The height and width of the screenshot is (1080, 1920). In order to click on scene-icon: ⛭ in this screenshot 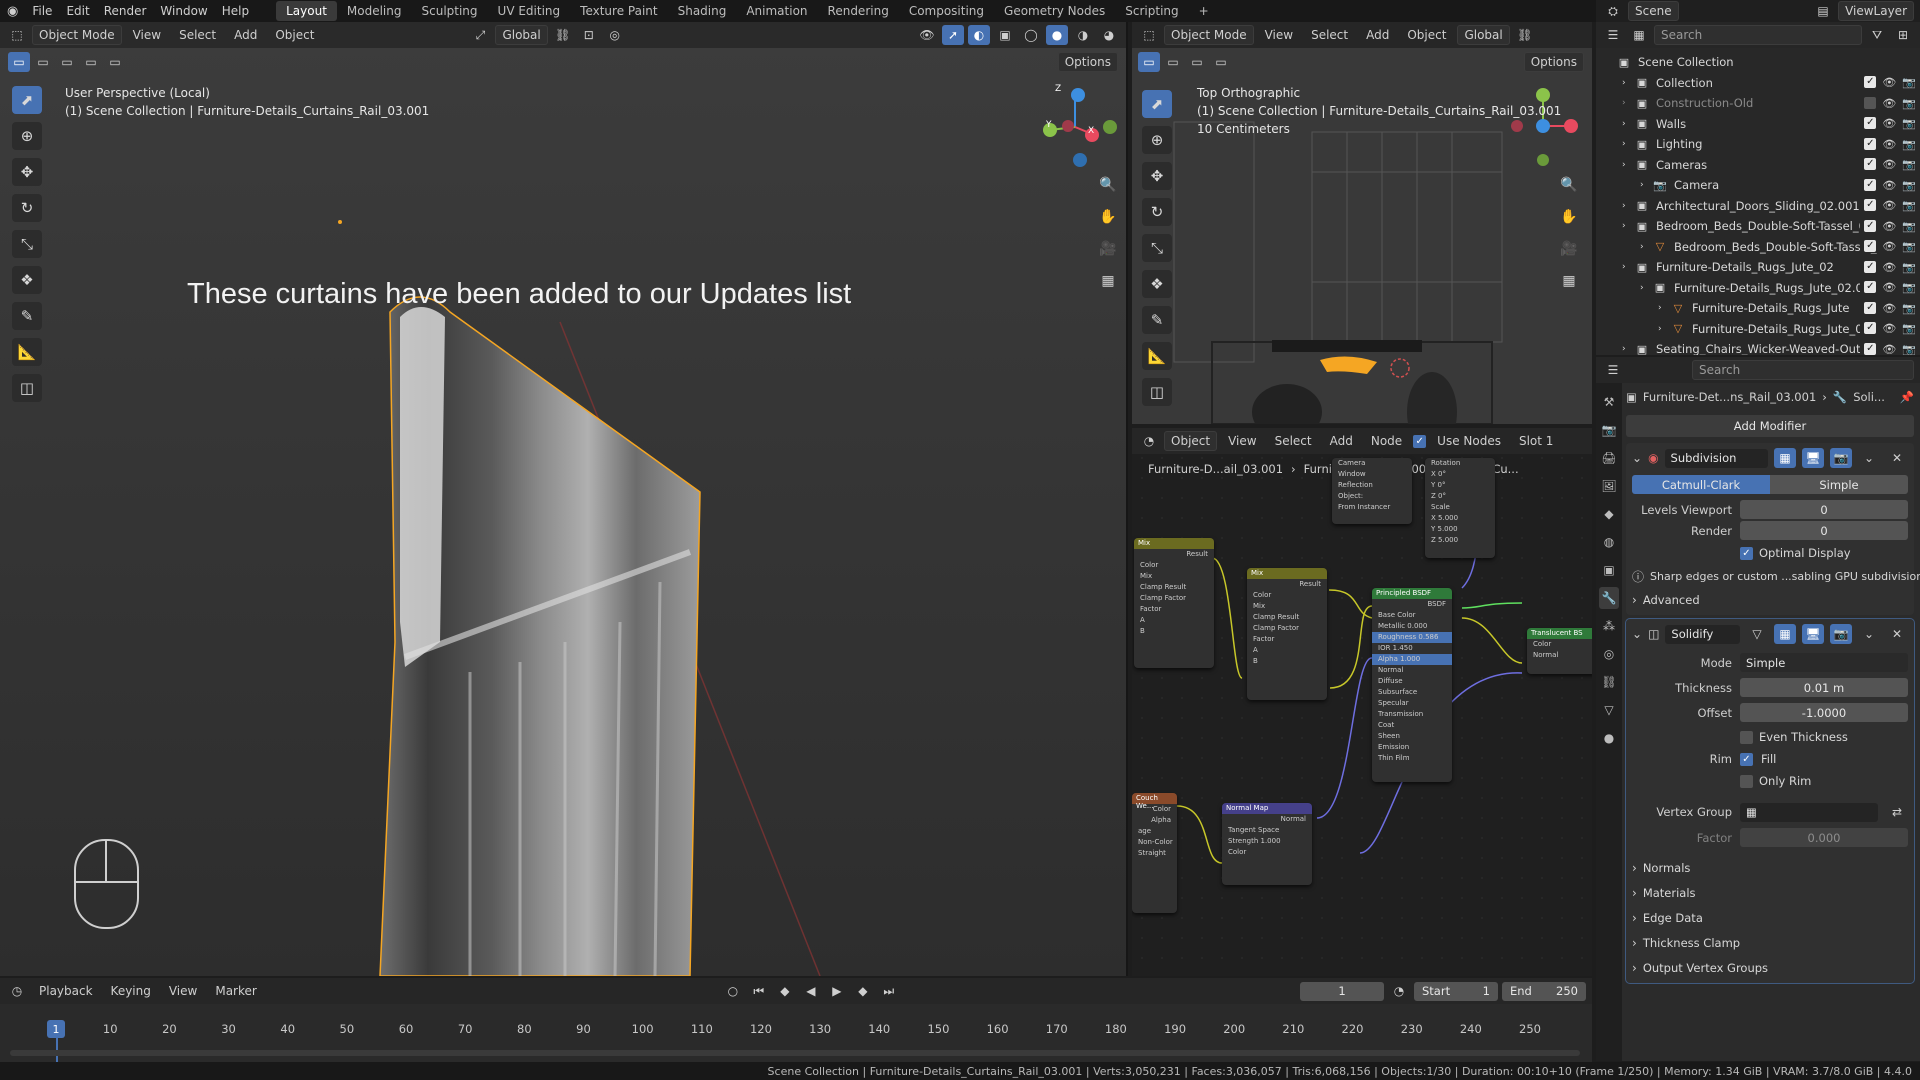, I will do `click(1613, 11)`.